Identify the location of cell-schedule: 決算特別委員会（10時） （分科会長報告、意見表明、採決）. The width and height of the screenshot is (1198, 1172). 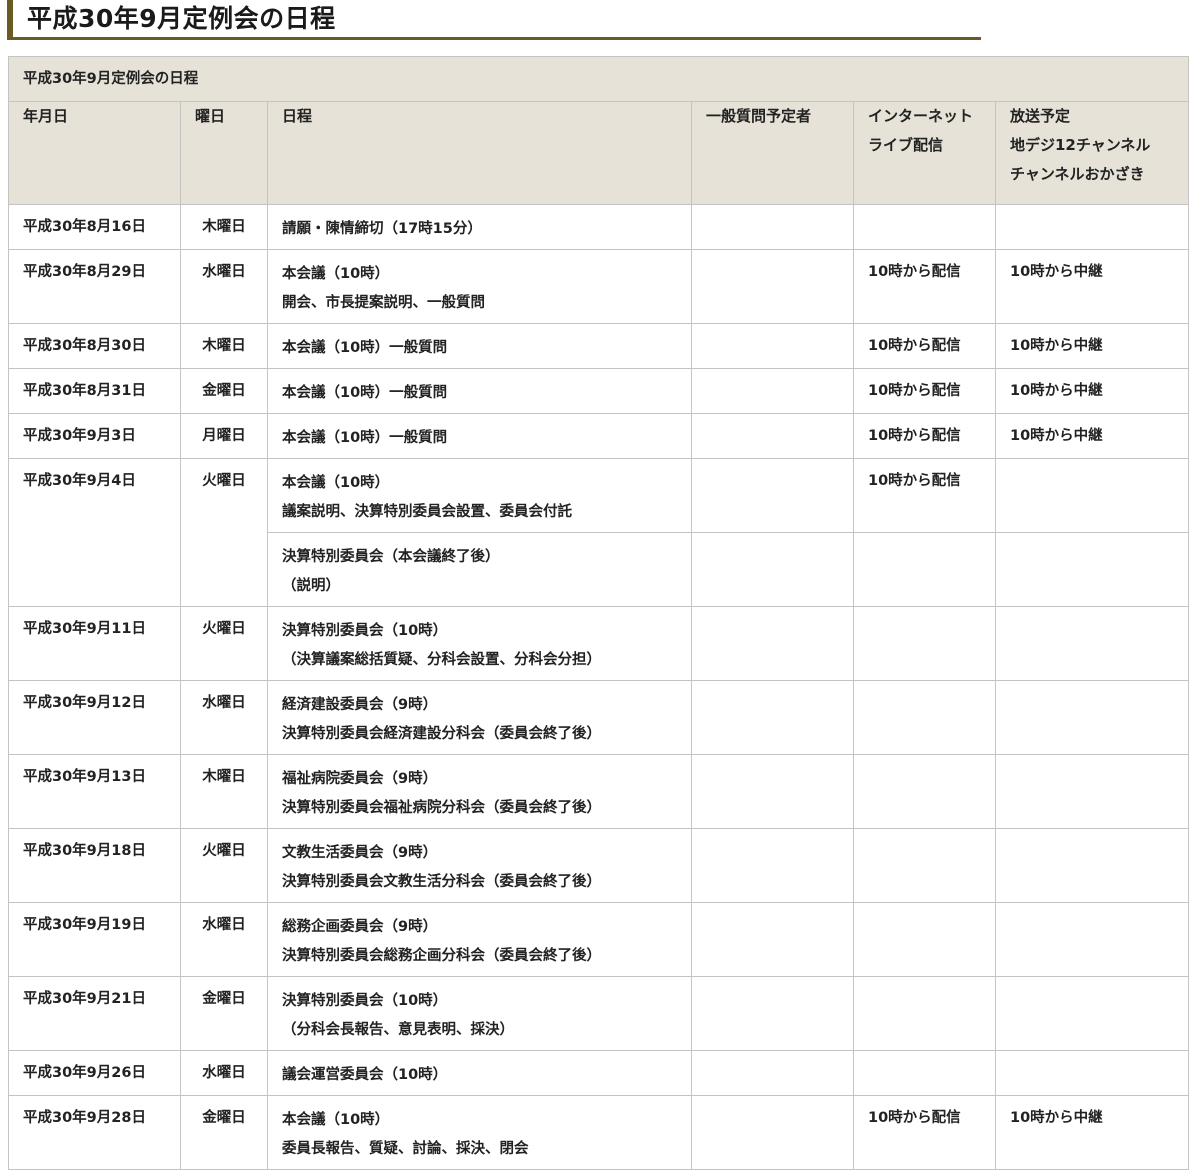
(479, 1013).